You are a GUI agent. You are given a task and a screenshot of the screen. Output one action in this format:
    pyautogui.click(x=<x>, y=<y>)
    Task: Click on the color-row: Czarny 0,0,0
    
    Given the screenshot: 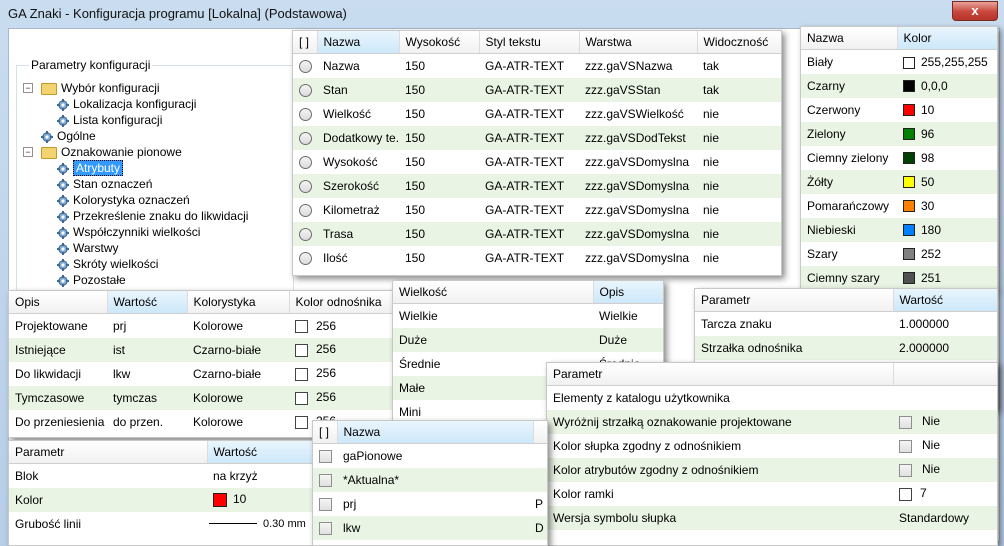 What is the action you would take?
    pyautogui.click(x=899, y=85)
    